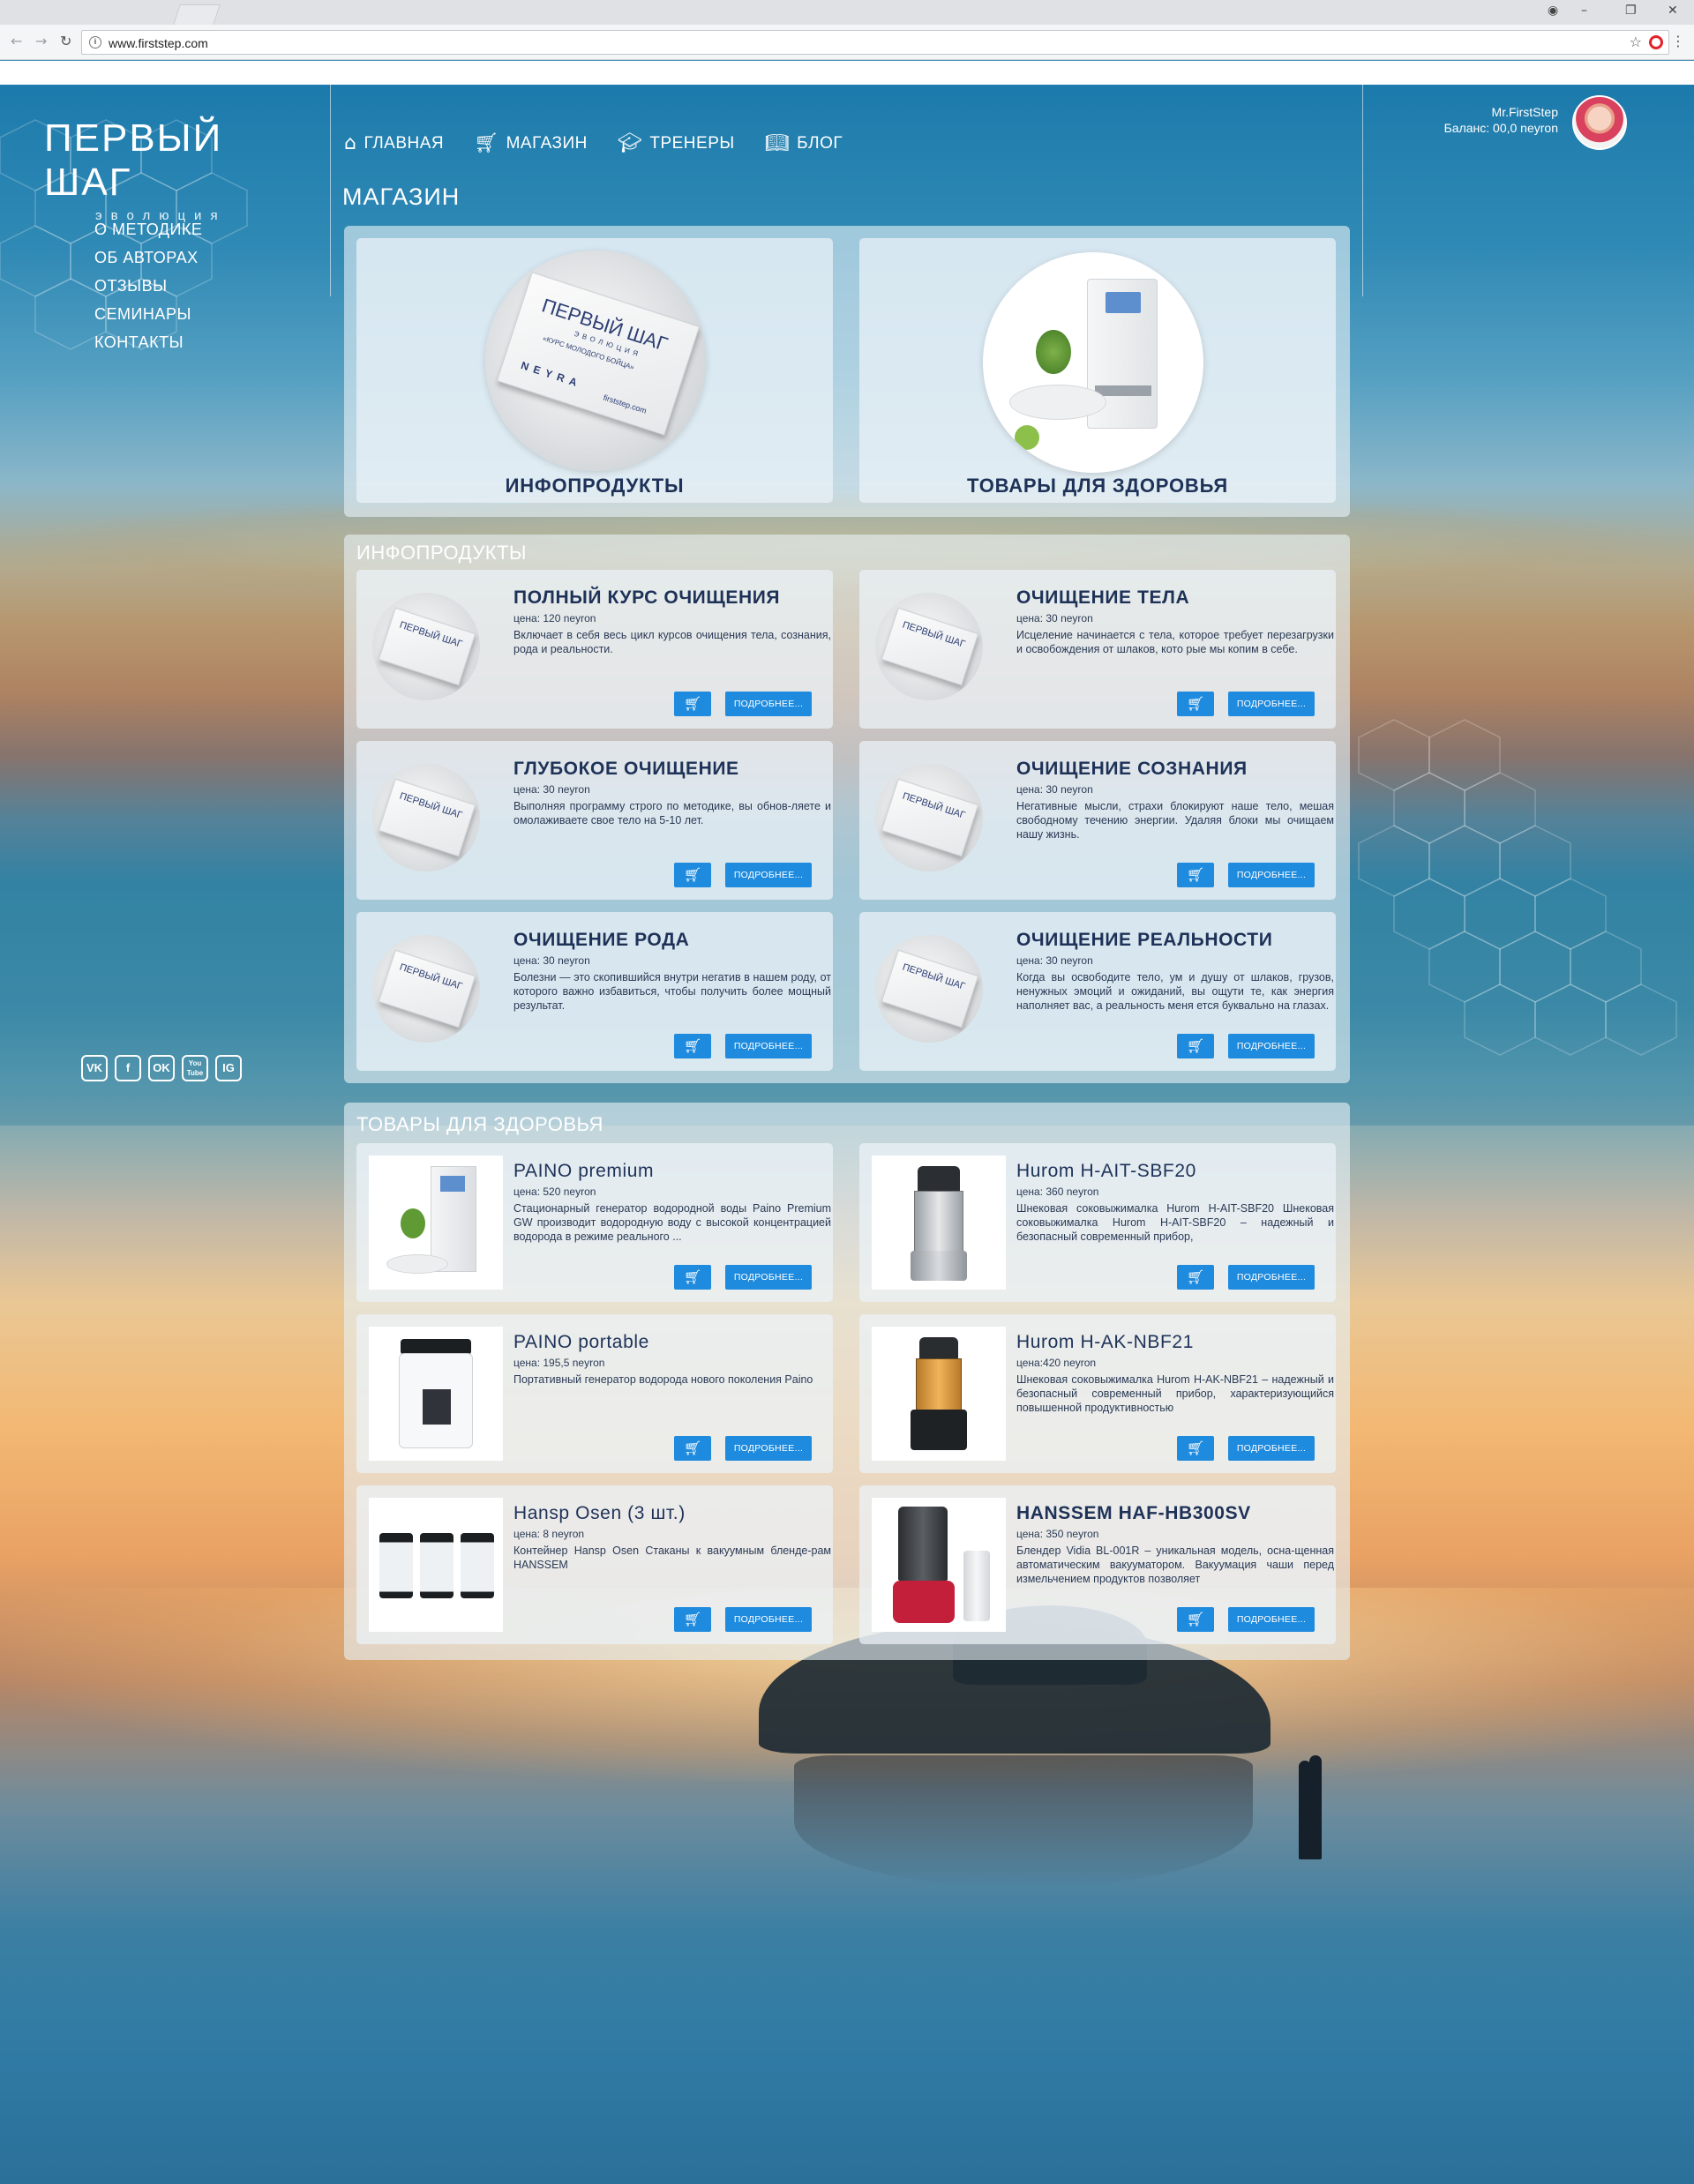 This screenshot has height=2184, width=1694. What do you see at coordinates (148, 286) in the screenshot?
I see `side-nav-reviews: ОТЗЫВЫ` at bounding box center [148, 286].